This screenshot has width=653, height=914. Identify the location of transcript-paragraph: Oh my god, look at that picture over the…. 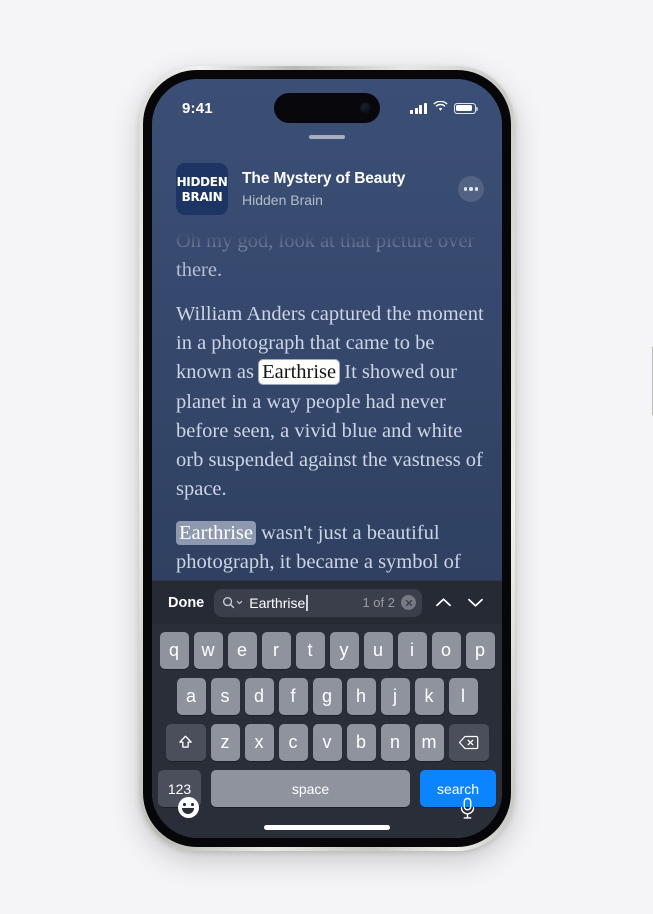
(325, 256).